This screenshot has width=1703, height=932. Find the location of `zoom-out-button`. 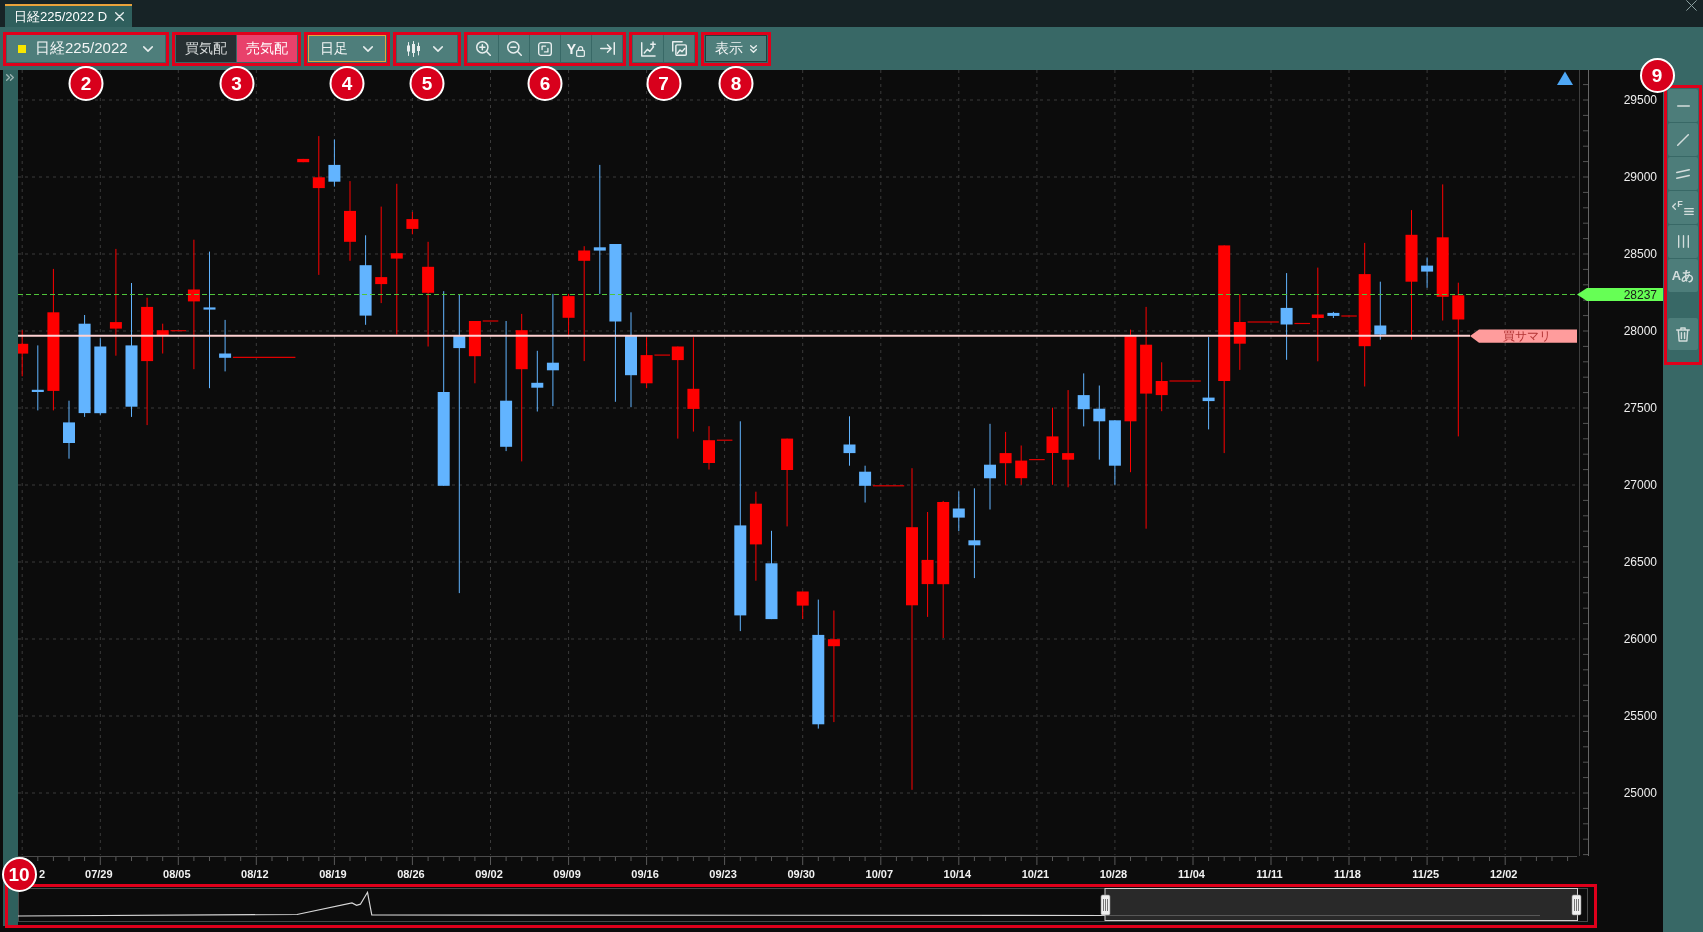

zoom-out-button is located at coordinates (514, 48).